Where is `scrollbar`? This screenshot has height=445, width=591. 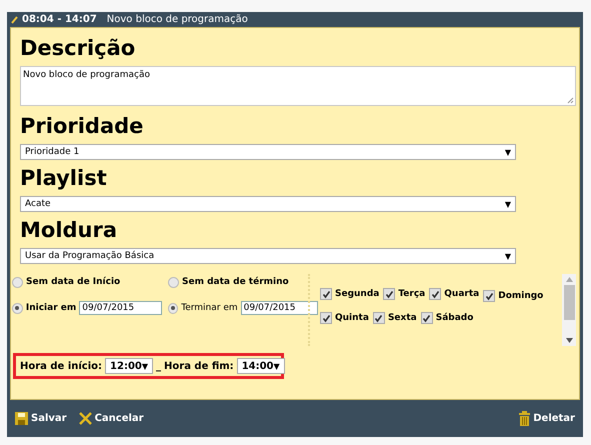
scrollbar is located at coordinates (569, 310).